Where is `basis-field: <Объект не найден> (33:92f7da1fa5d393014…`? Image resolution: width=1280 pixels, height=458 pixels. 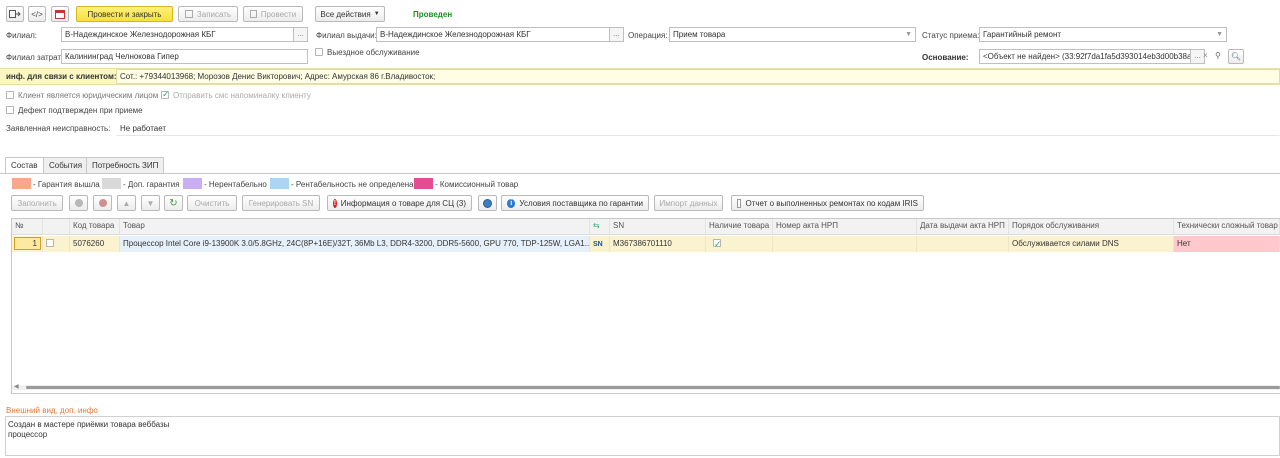
basis-field: <Объект не найден> (33:92f7da1fa5d393014… is located at coordinates (1085, 56).